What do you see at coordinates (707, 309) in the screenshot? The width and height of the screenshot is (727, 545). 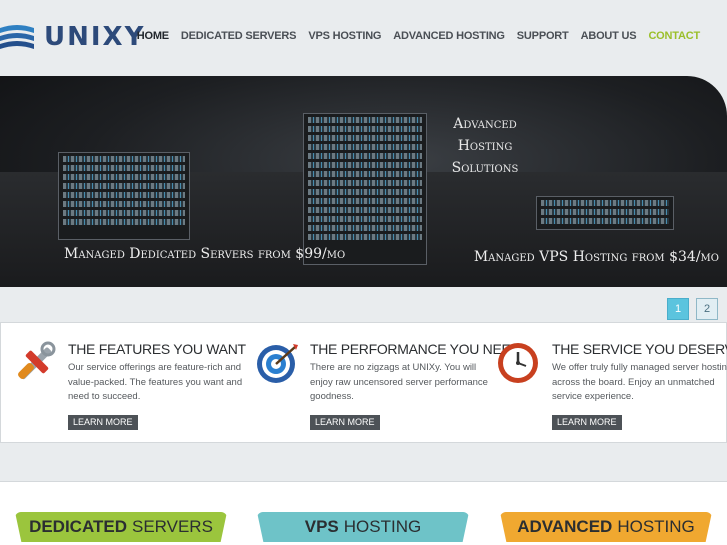 I see `pager-button-2: 2` at bounding box center [707, 309].